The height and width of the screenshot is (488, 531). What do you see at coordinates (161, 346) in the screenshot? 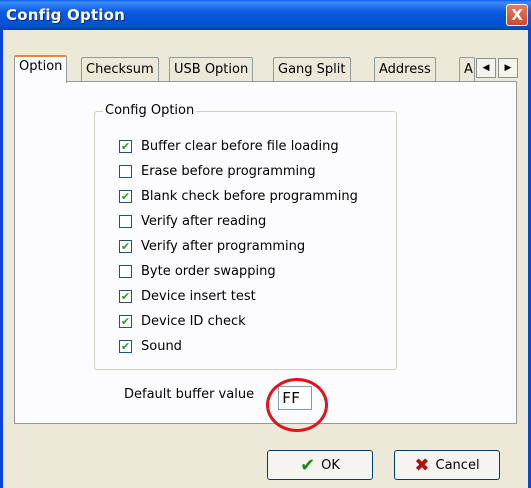
I see `option-label: Sound` at bounding box center [161, 346].